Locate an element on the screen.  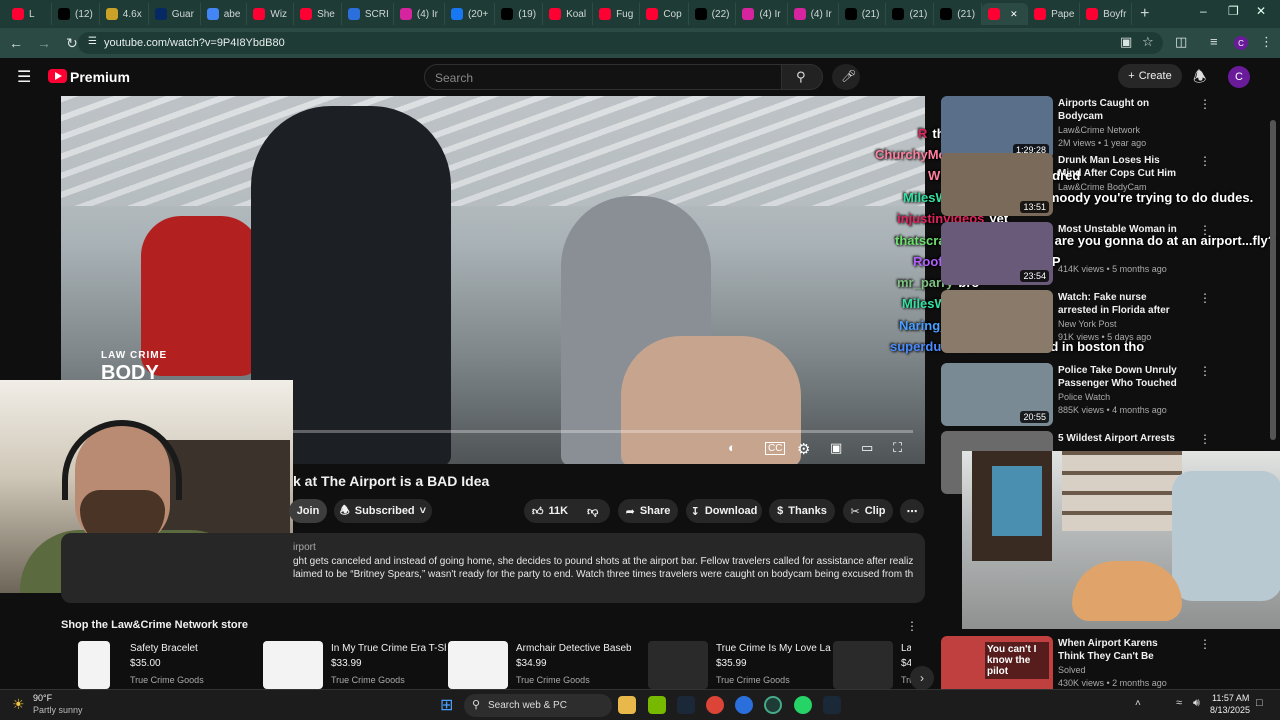
new-tab-button: + is located at coordinates (1144, 14).